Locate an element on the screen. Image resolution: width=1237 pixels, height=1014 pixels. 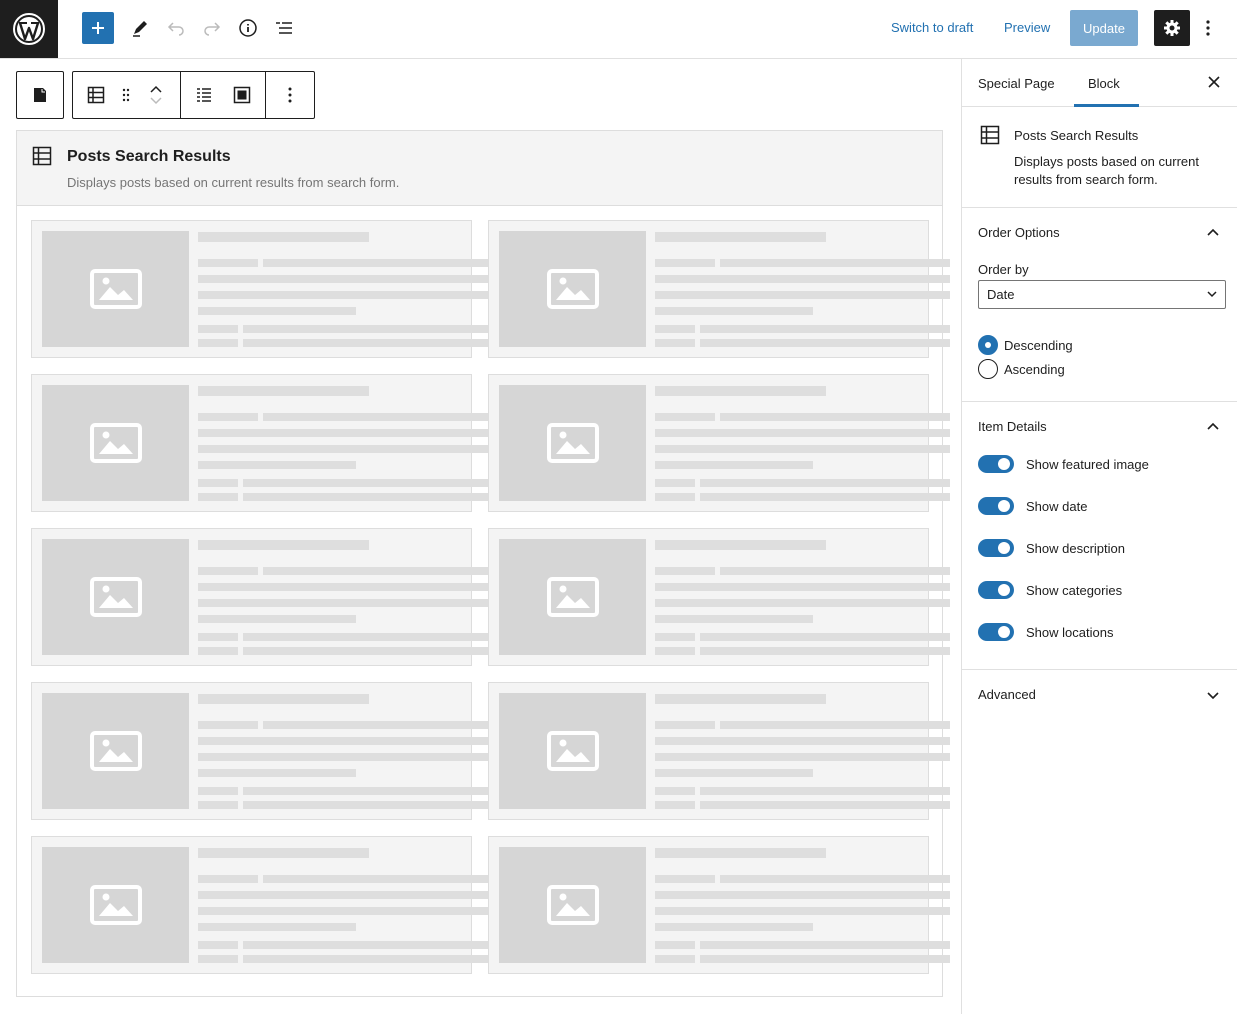
select-parent-button is located at coordinates (40, 95).